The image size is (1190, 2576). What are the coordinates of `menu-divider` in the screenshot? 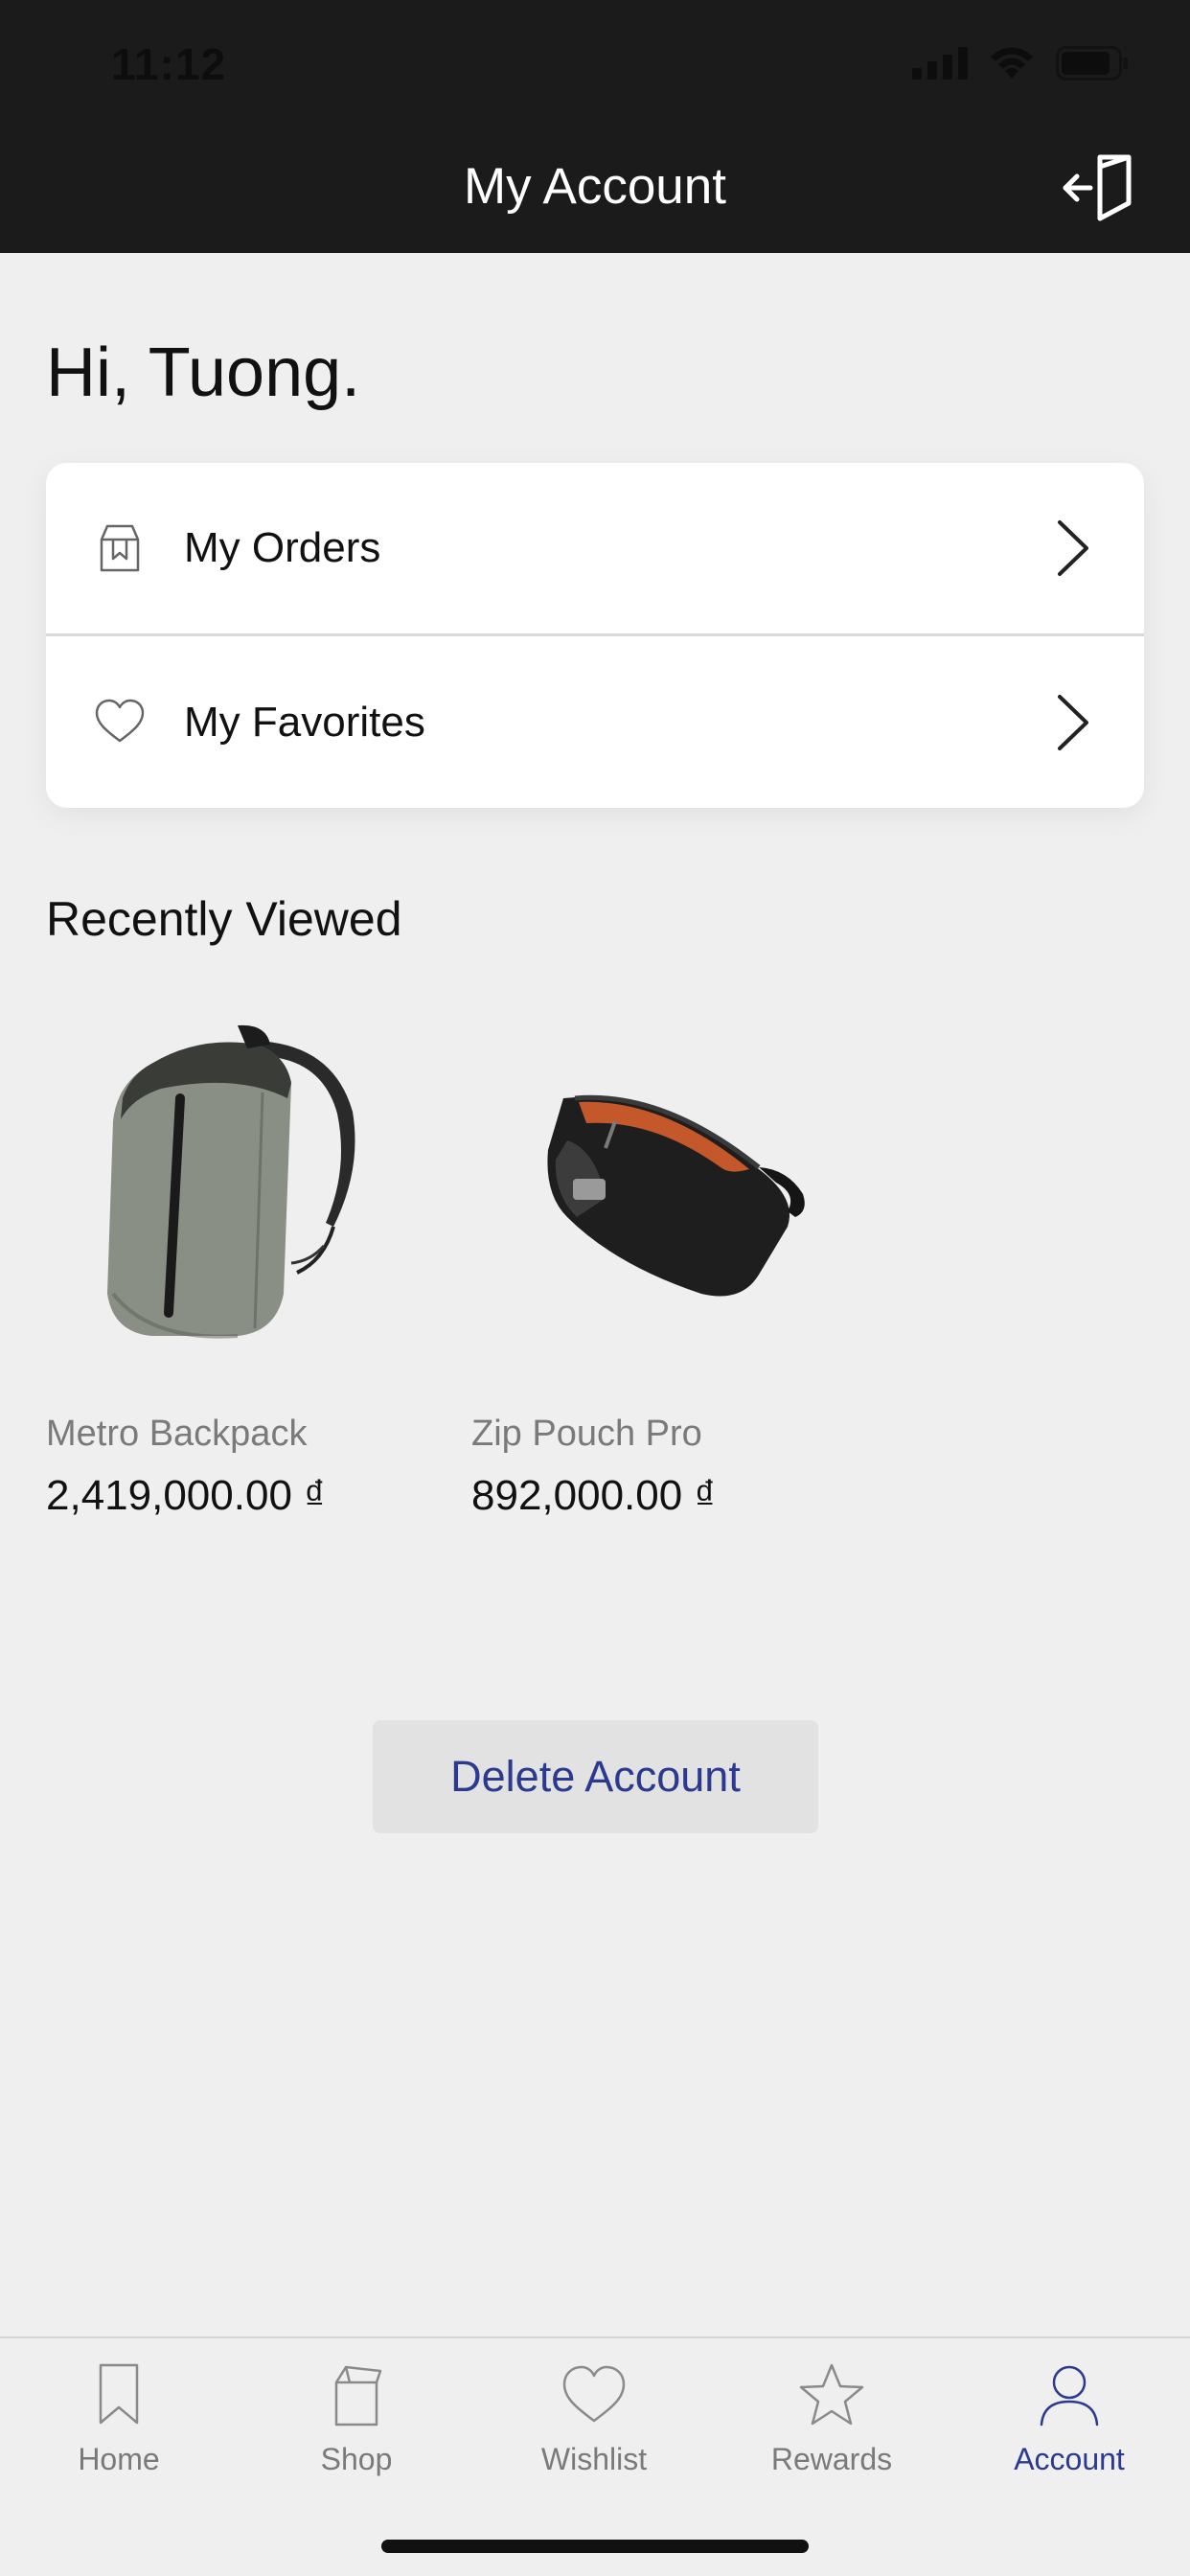 It's located at (595, 634).